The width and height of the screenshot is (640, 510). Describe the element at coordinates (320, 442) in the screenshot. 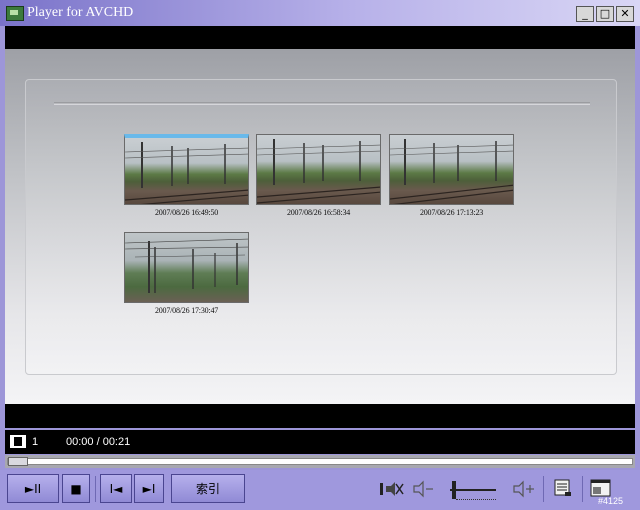

I see `info-bar: 1 00:00 / 00:21` at that location.